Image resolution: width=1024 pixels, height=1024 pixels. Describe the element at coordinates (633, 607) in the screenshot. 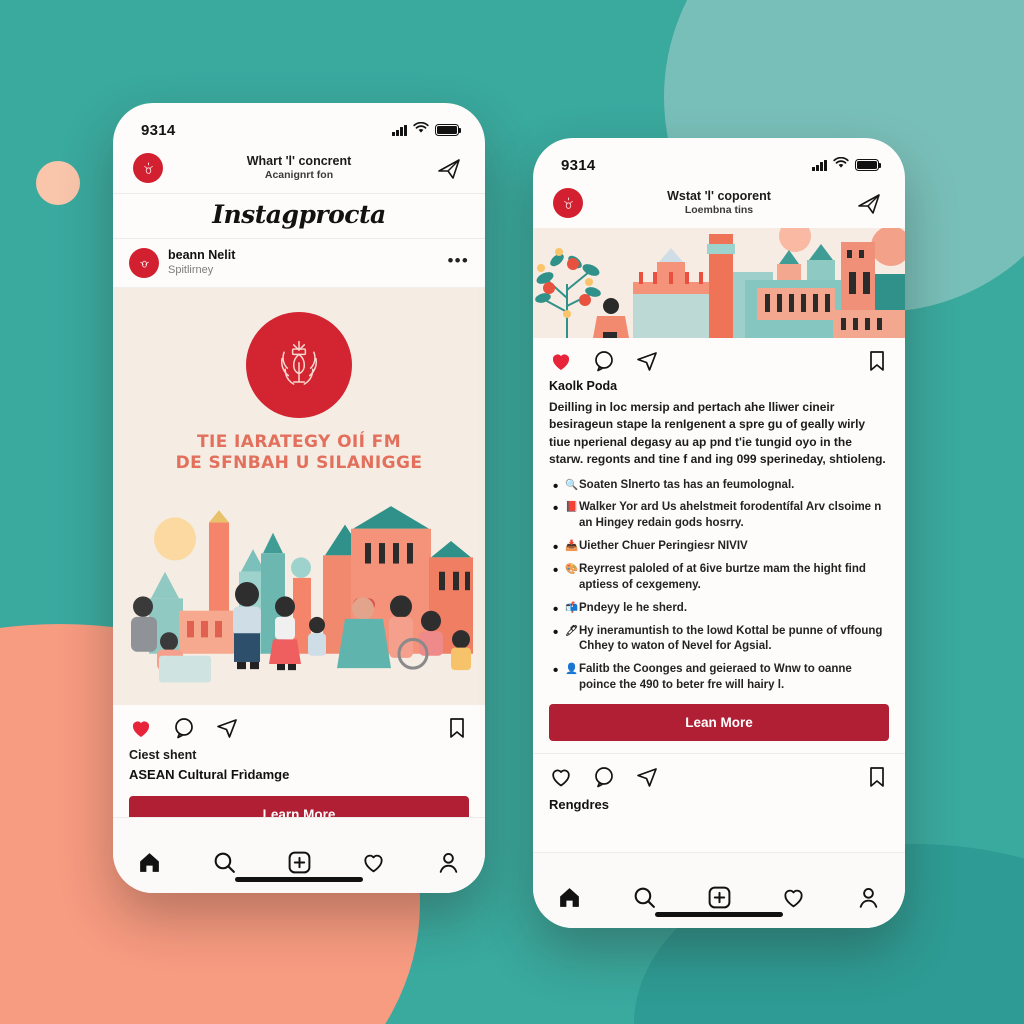

I see `list-item-text: Pndeyy le he sherd.` at that location.